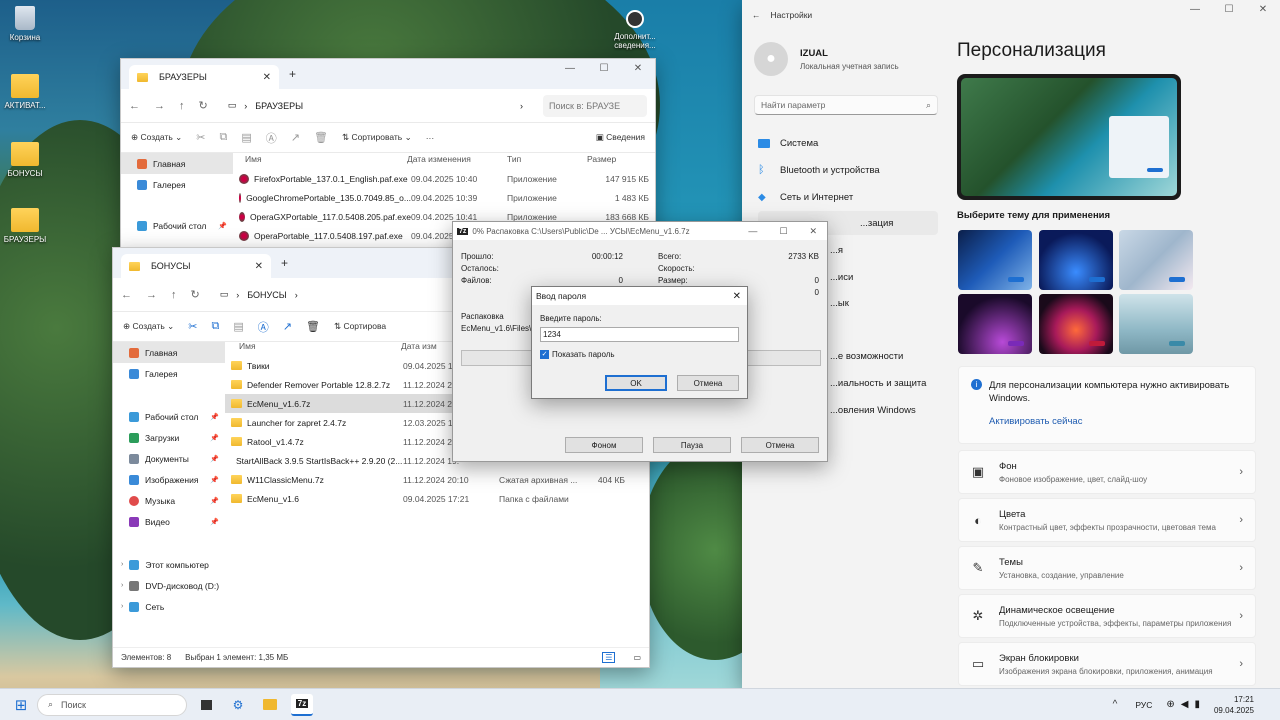 The image size is (1280, 720). Describe the element at coordinates (25, 24) in the screenshot. I see `desktop-icon-recycle-bin: Корзина` at that location.